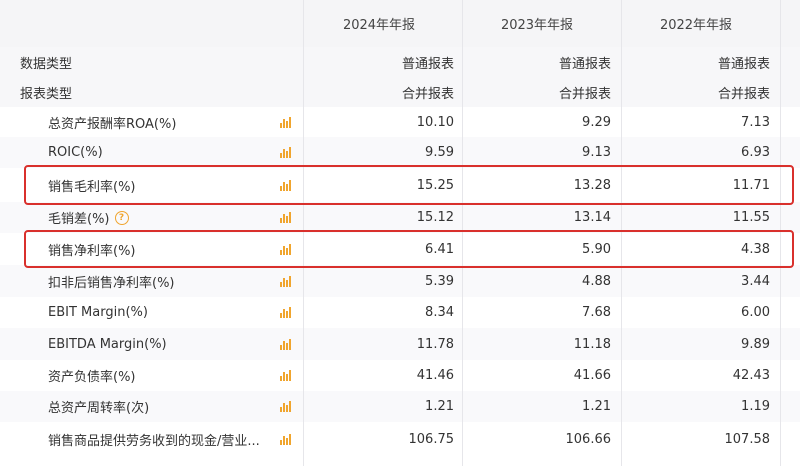 The width and height of the screenshot is (800, 466). What do you see at coordinates (596, 281) in the screenshot?
I see `cell-value: 4.88` at bounding box center [596, 281].